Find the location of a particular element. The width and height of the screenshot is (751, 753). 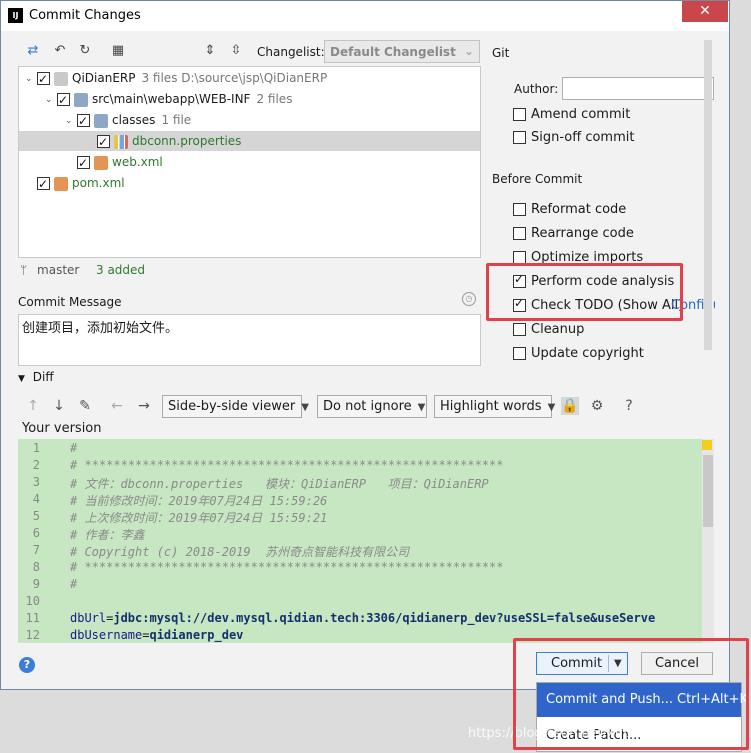

module-icon is located at coordinates (61, 78).